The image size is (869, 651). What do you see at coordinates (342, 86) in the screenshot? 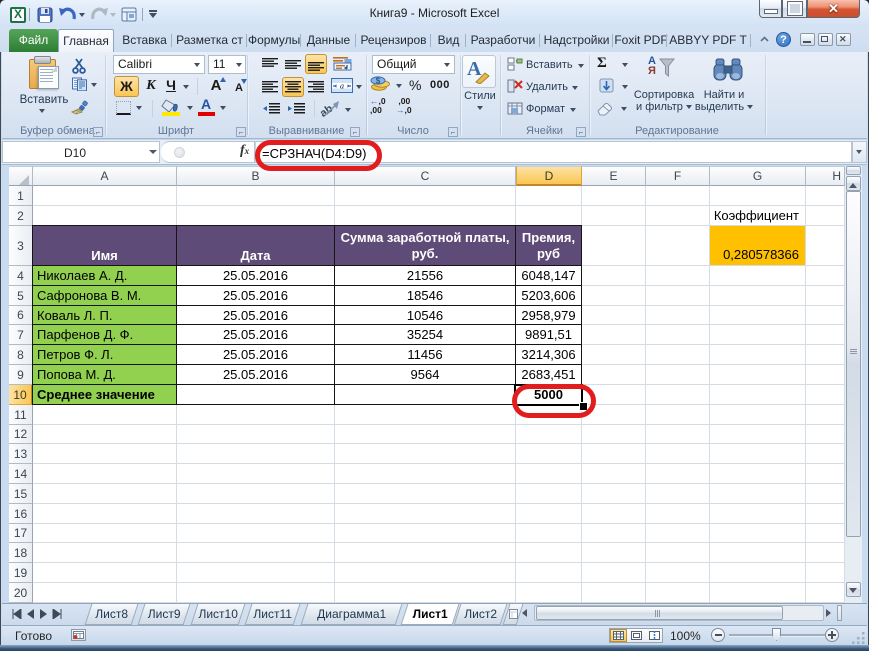
I see `svg-text: a` at bounding box center [342, 86].